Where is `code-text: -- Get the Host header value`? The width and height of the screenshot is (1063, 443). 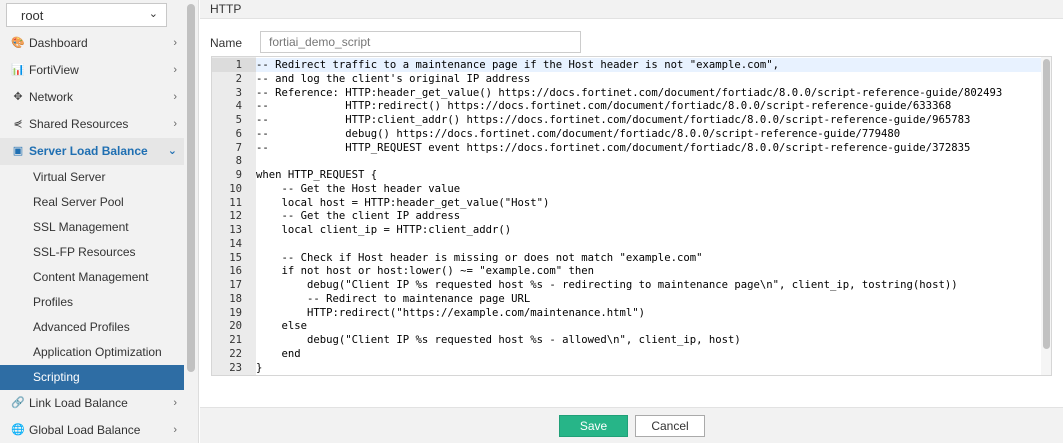 code-text: -- Get the Host header value is located at coordinates (358, 188).